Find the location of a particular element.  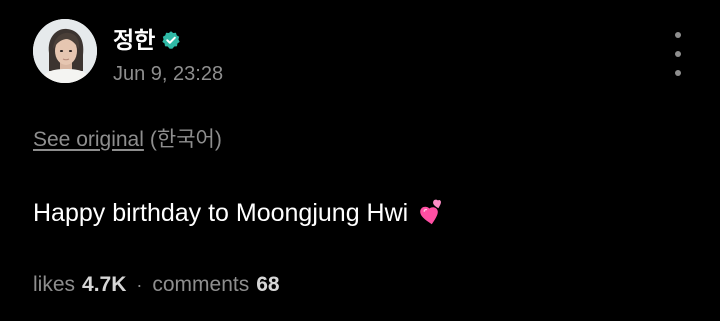

comments-label: comments is located at coordinates (201, 284).